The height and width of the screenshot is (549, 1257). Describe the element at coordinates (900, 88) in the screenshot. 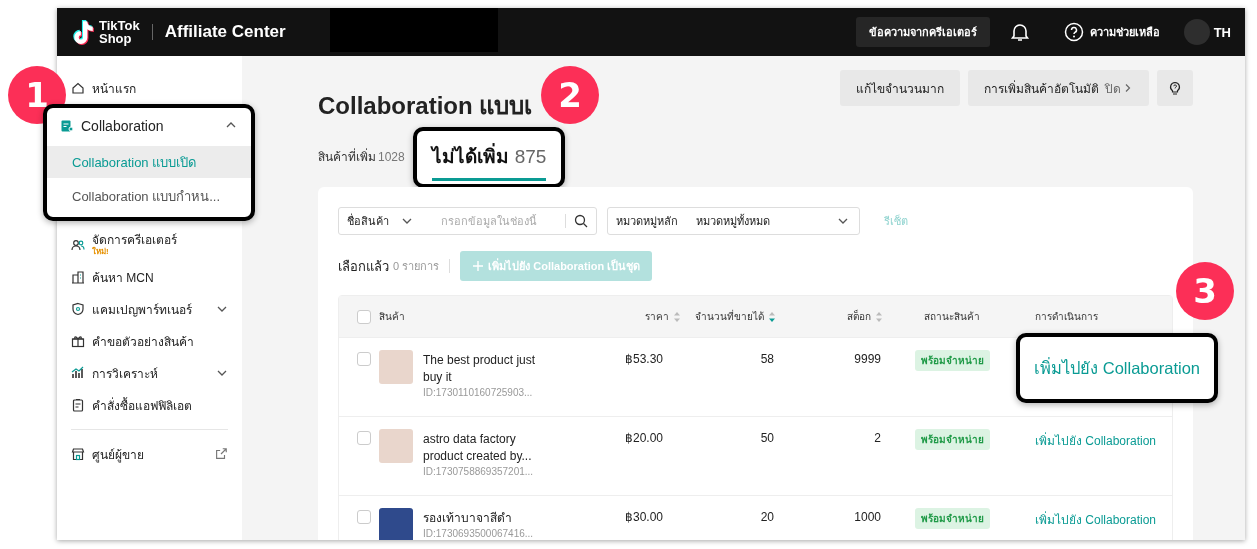

I see `bulk-edit-button: แก้ไขจำนวนมาก` at that location.